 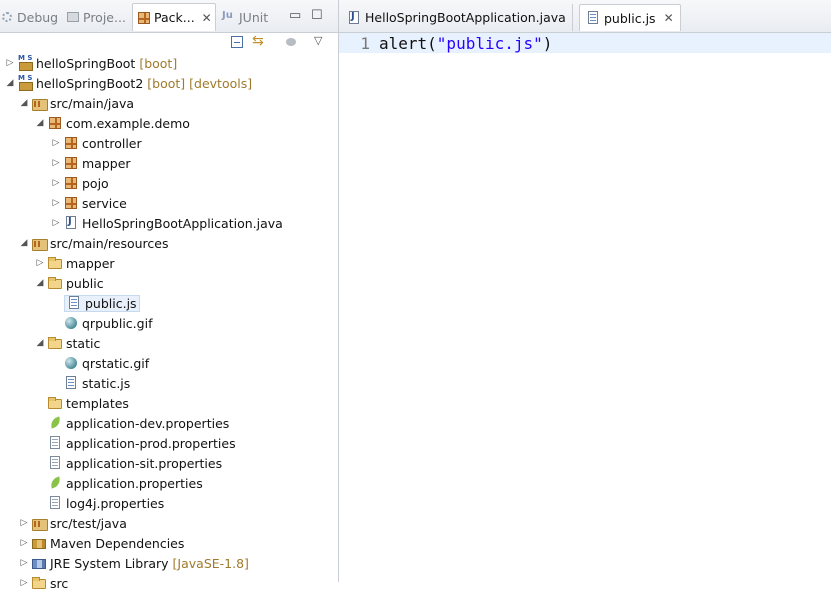 I want to click on tree-item-hellospringbootapplication: ▷ HelloSpringBootApplication.java, so click(x=166, y=223).